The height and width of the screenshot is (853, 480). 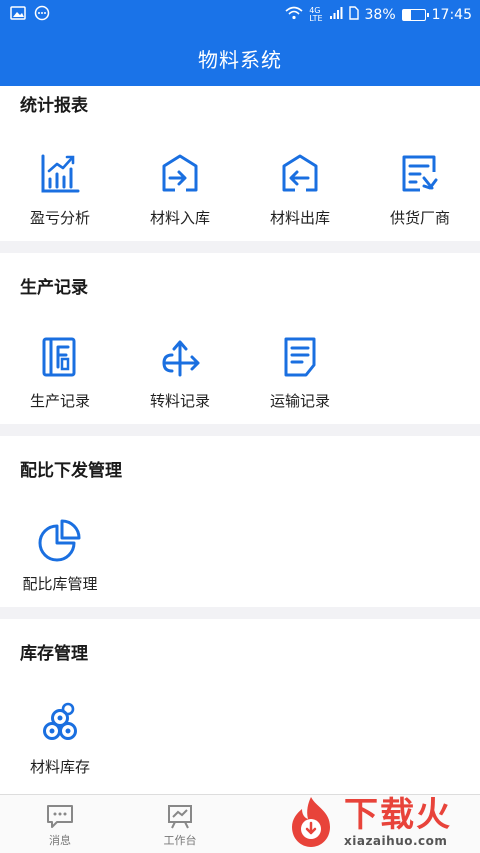 I want to click on more-notification-icon, so click(x=42, y=15).